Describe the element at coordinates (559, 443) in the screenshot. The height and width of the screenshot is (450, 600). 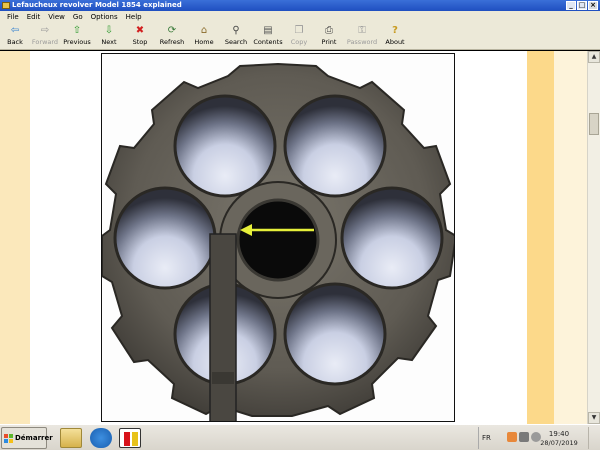
I see `clock-date: 28/07/2019` at that location.